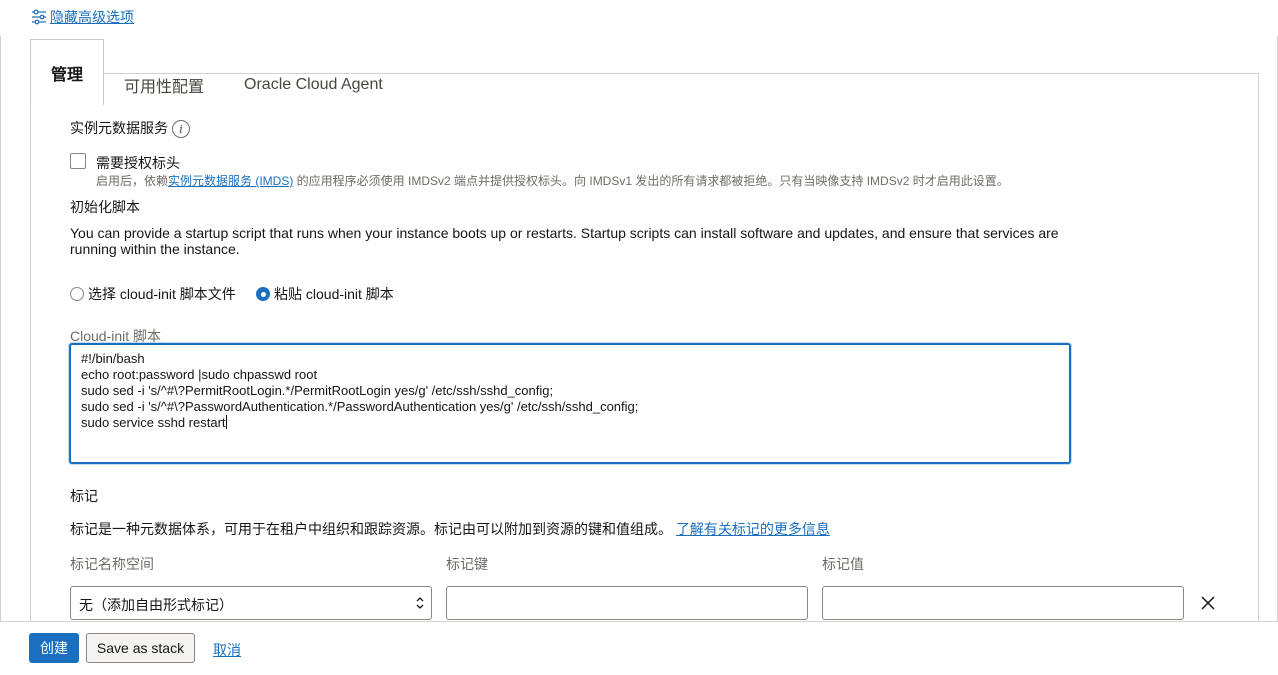  I want to click on tab-bar: 管理 可用性配置 Oracle Cloud Agent, so click(216, 71).